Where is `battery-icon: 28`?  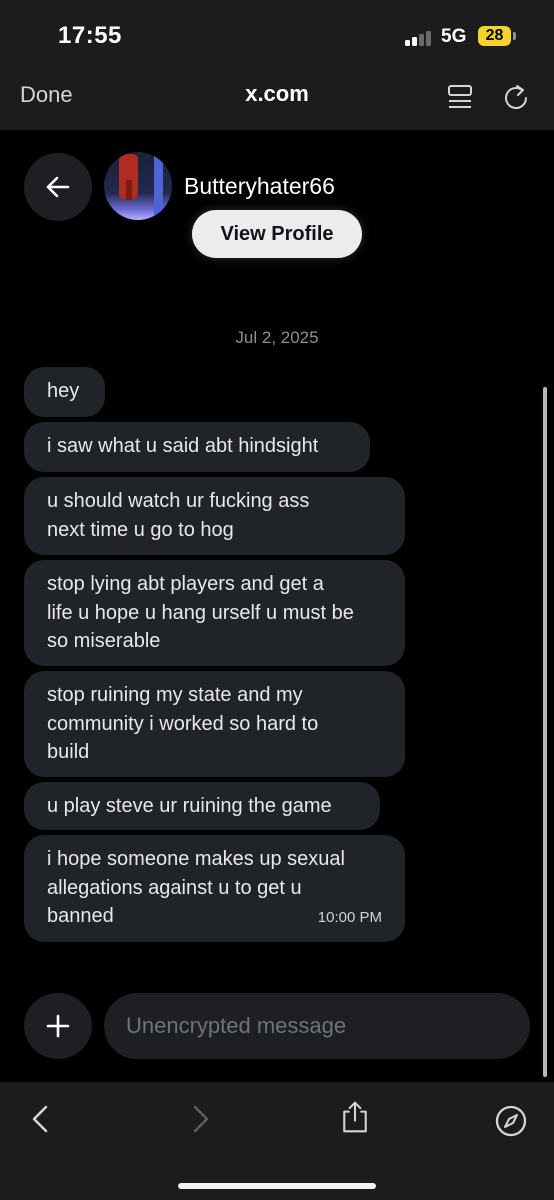 battery-icon: 28 is located at coordinates (494, 36).